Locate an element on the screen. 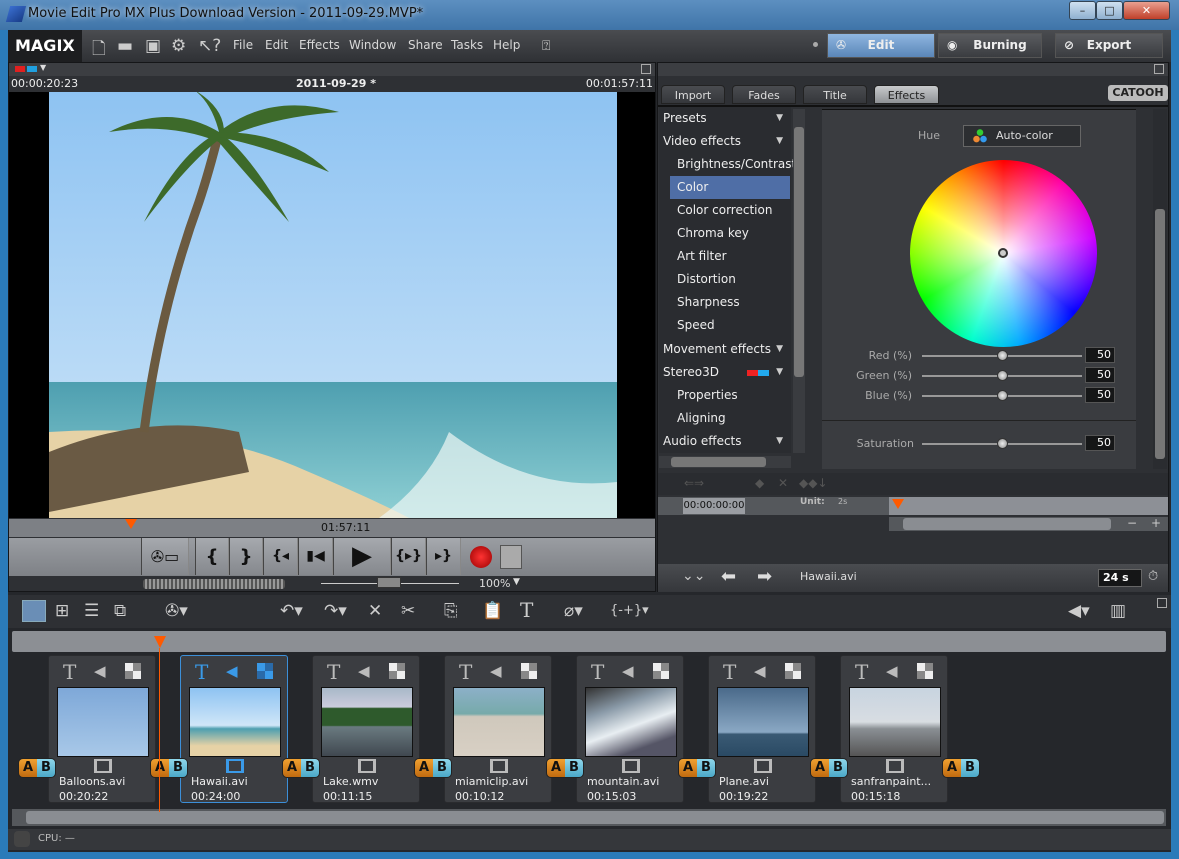  monitor-timeline-ruler: 01:57:11 is located at coordinates (332, 528).